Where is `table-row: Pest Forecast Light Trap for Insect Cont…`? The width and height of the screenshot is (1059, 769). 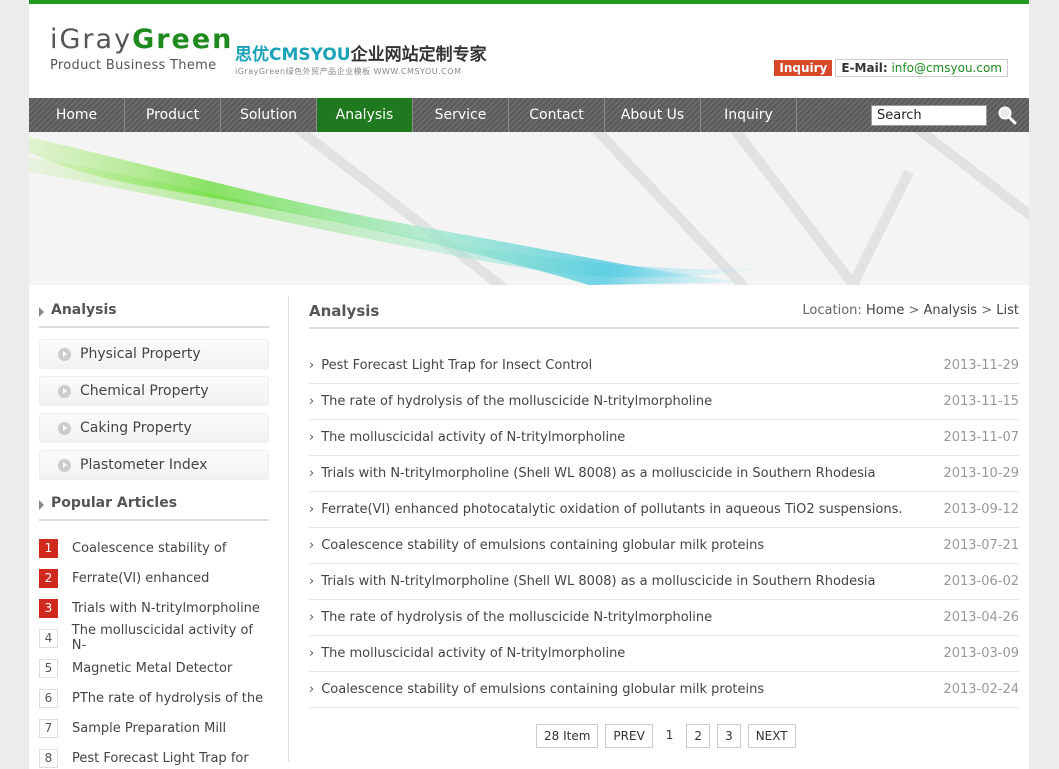 table-row: Pest Forecast Light Trap for Insect Cont… is located at coordinates (664, 366).